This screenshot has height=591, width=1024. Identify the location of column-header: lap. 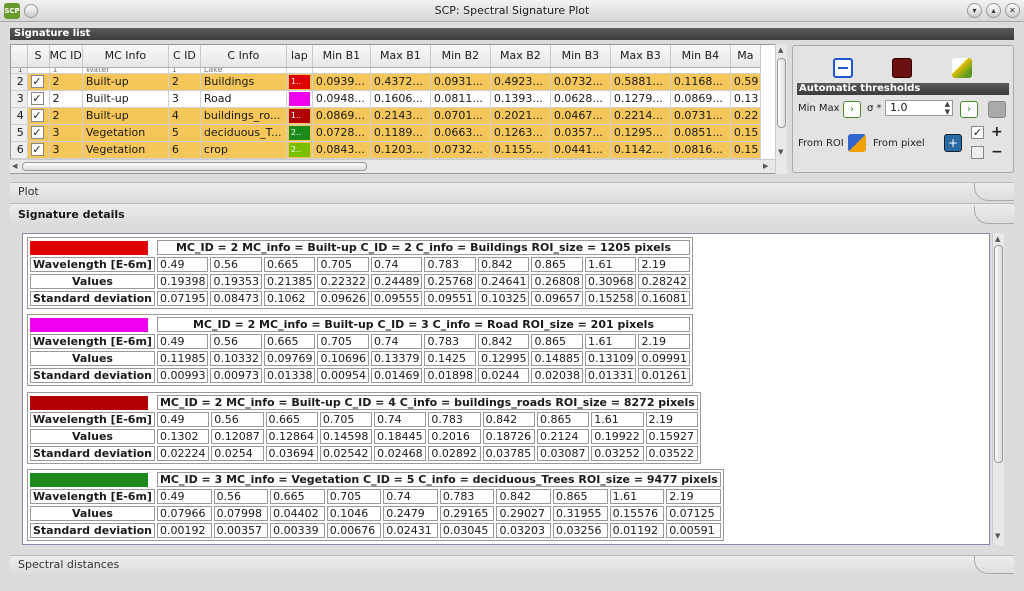
(299, 56).